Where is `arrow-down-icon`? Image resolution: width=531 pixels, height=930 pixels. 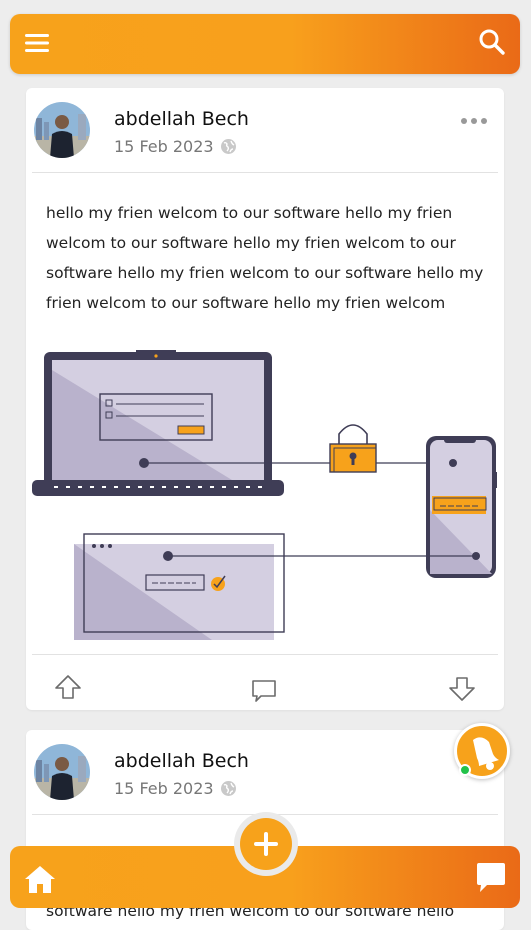 arrow-down-icon is located at coordinates (462, 689).